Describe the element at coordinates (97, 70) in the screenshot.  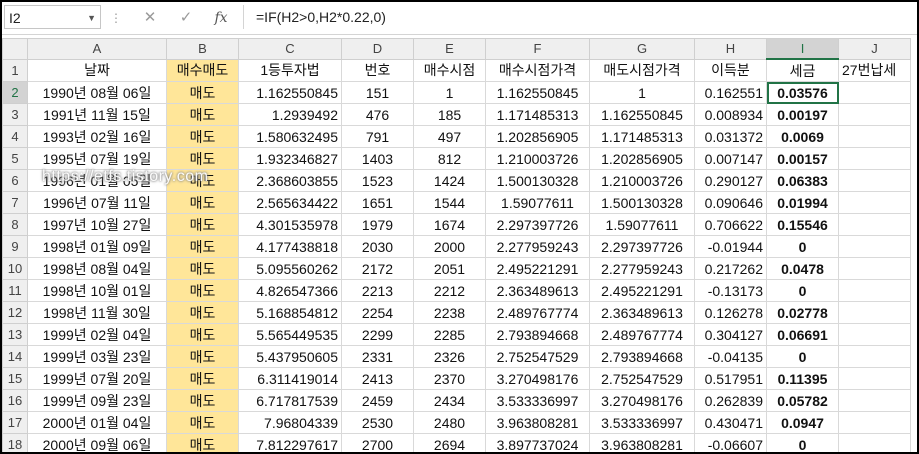
I see `header-cell-a: 날짜` at that location.